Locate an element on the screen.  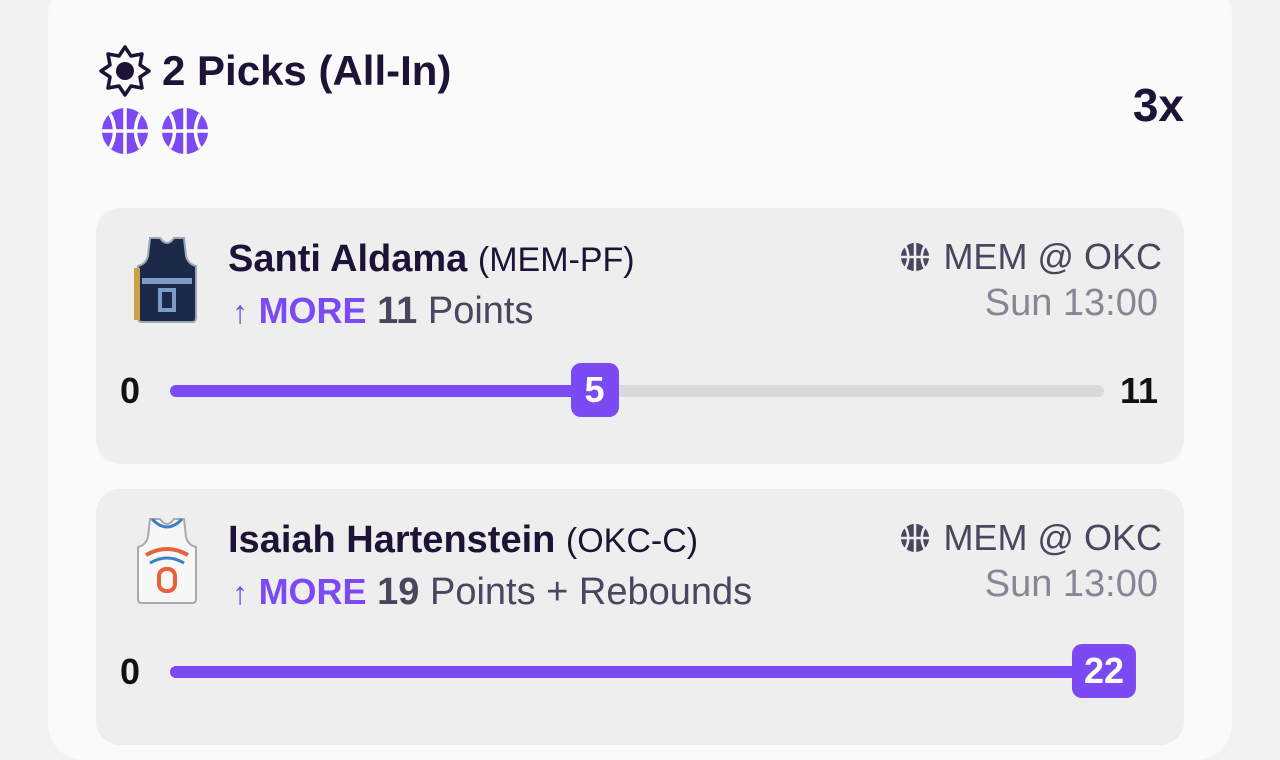
stat-label: Points + Rebounds is located at coordinates (591, 592).